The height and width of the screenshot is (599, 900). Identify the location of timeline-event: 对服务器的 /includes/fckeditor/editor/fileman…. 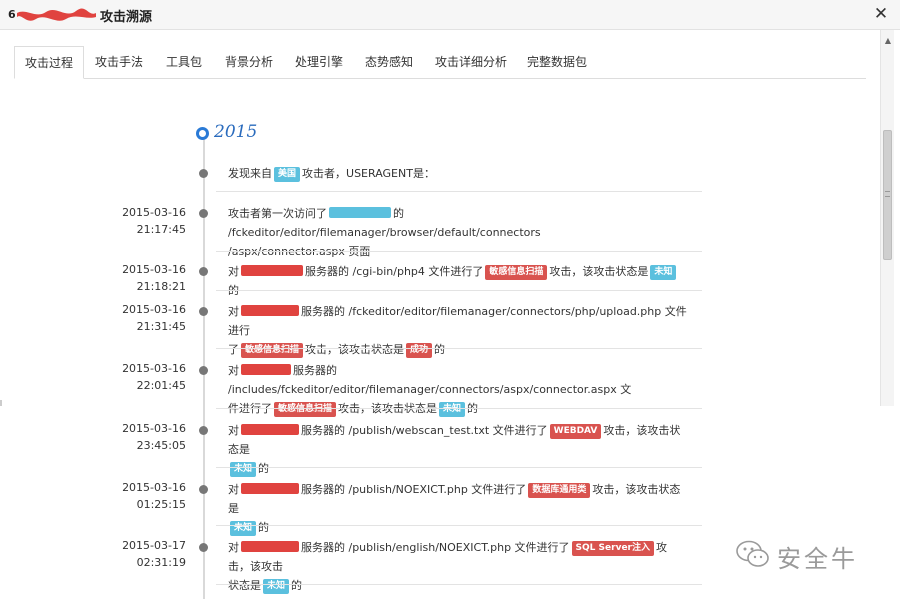
(430, 390).